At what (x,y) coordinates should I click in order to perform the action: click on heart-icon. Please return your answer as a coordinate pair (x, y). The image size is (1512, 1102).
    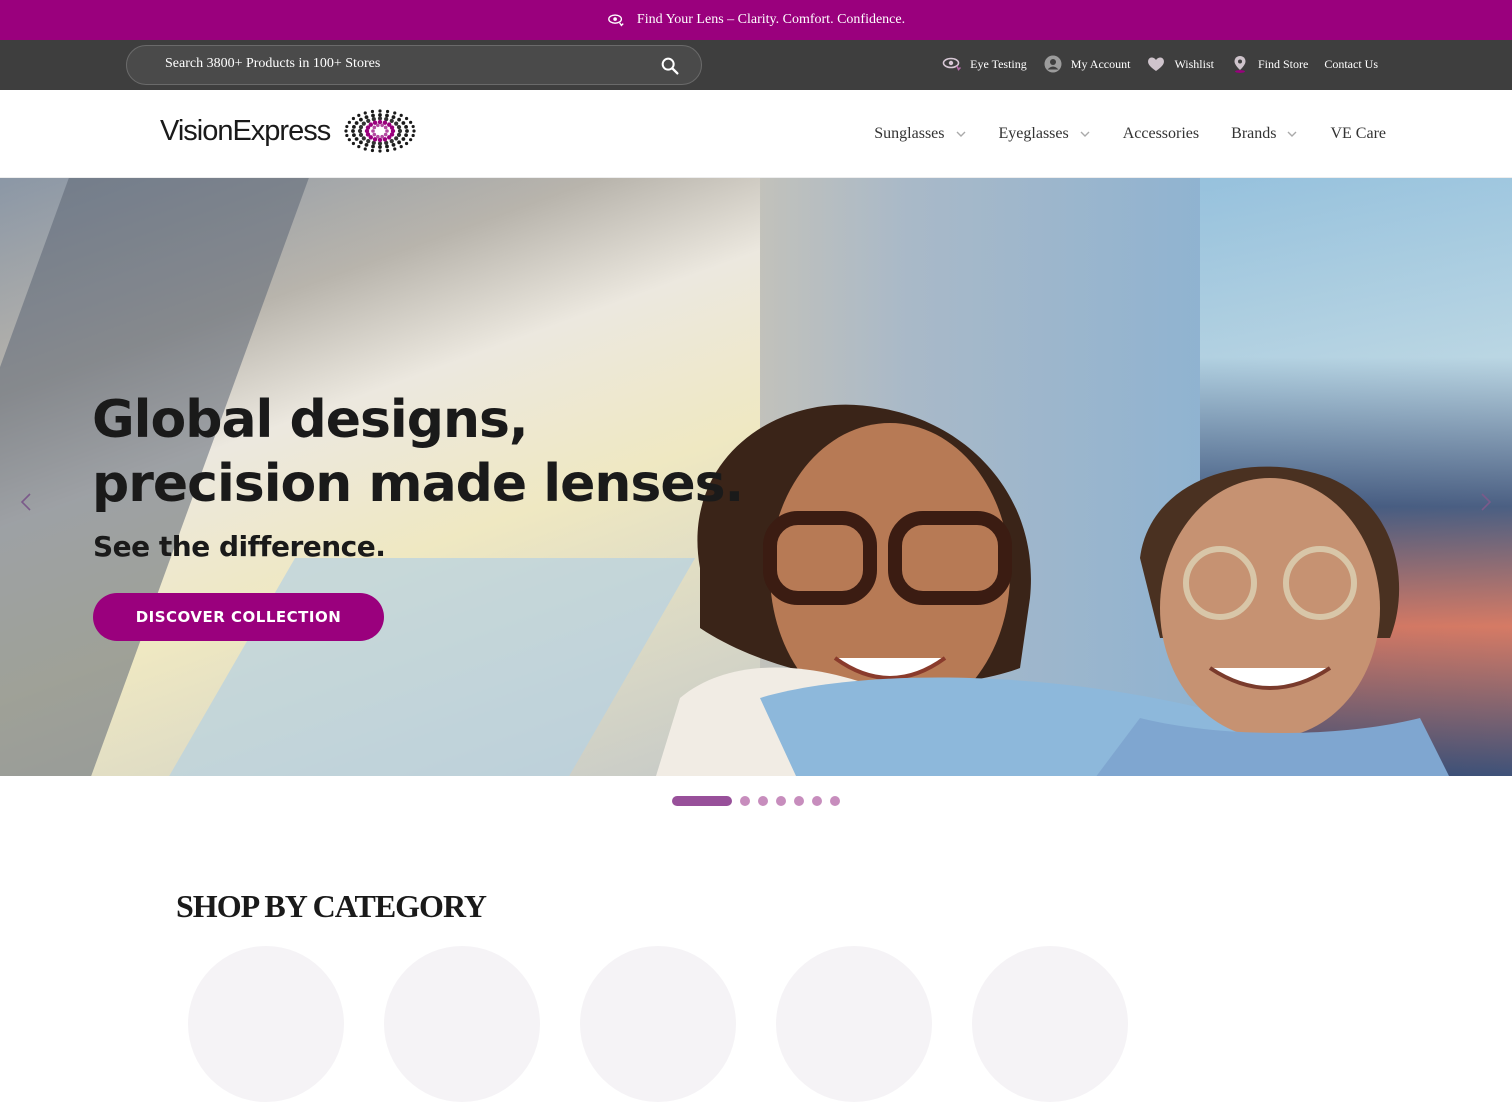
    Looking at the image, I should click on (1156, 64).